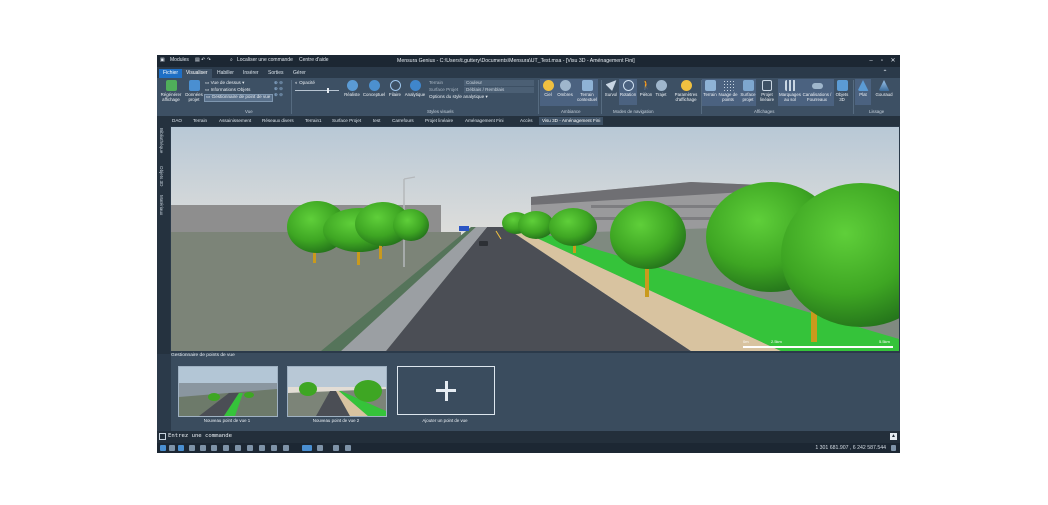 This screenshot has height=505, width=1048. I want to click on tab-visualiser: Visualiser, so click(197, 73).